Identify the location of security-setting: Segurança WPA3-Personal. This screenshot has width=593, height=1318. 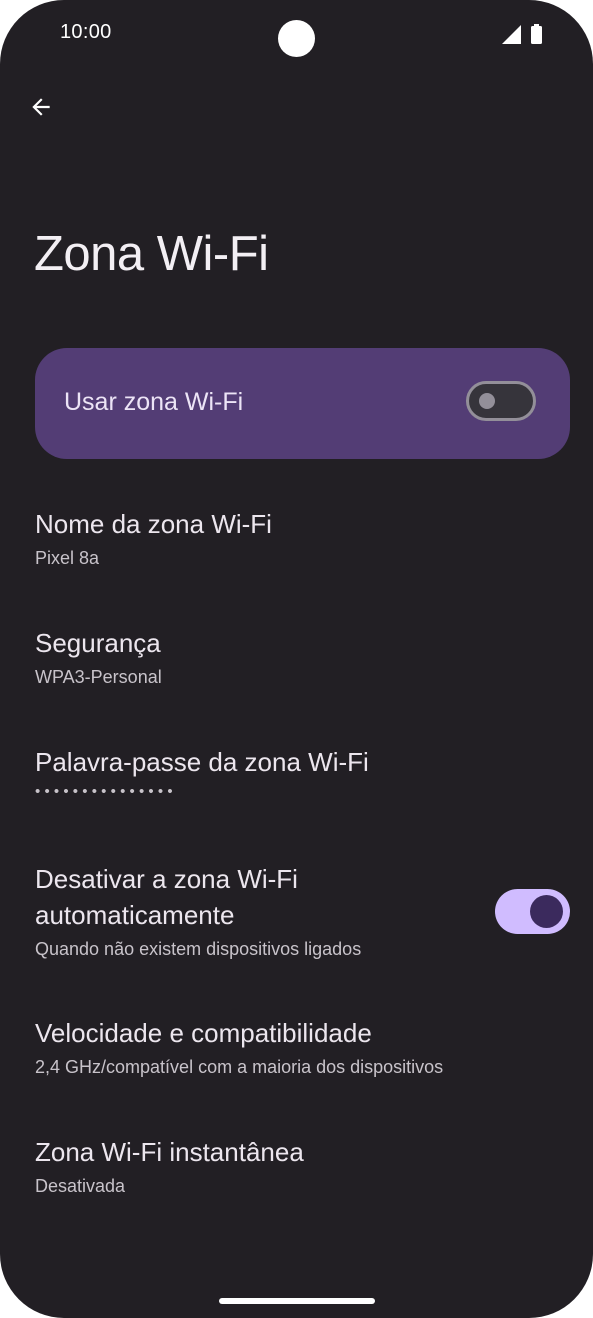
(302, 657).